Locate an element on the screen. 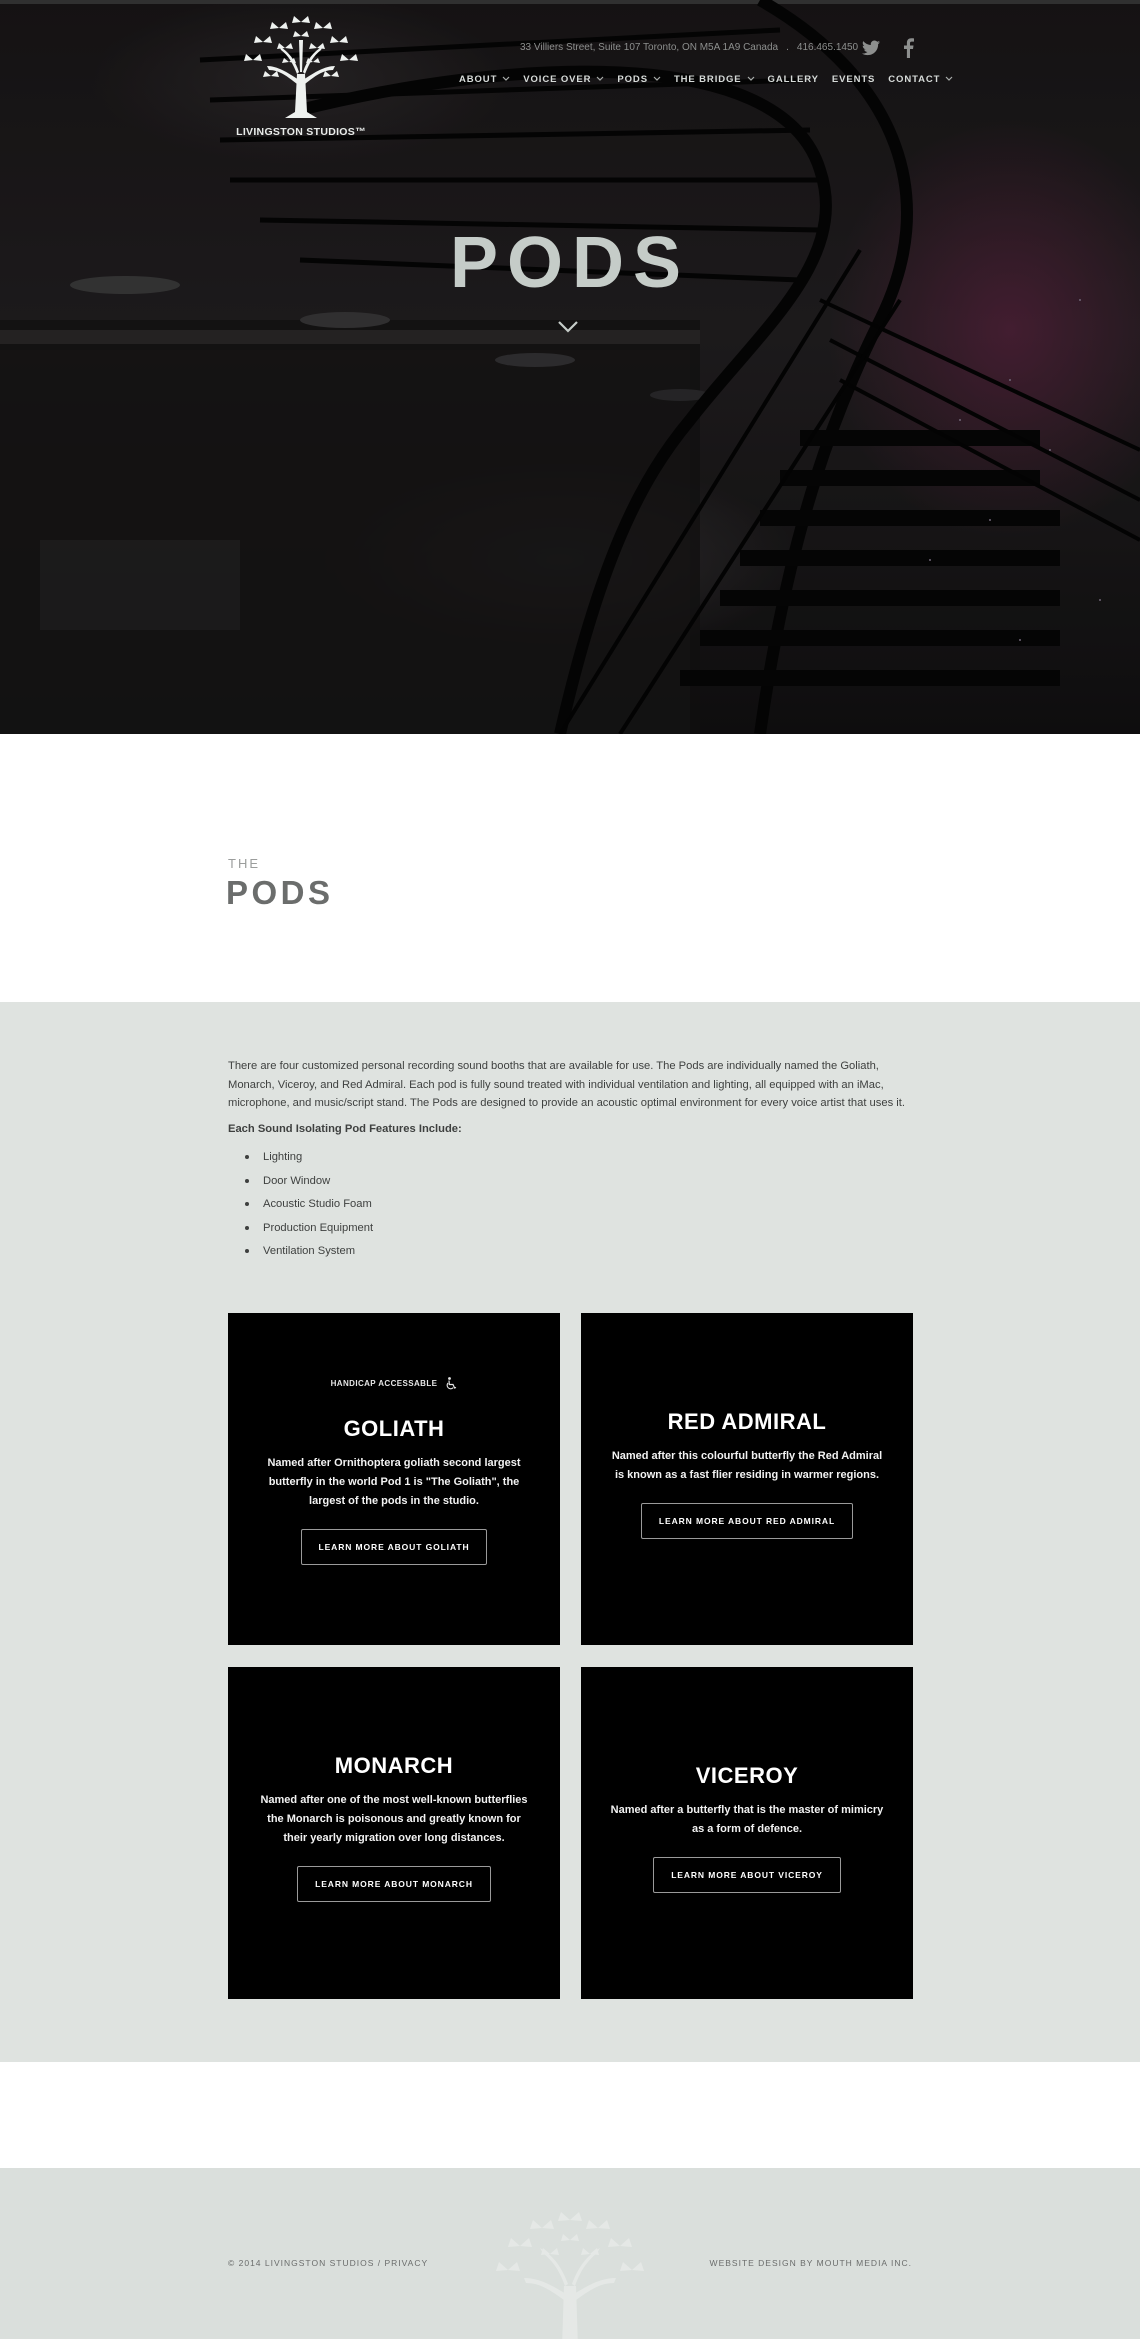 This screenshot has width=1140, height=2339. privacy-link: PRIVACY is located at coordinates (406, 2263).